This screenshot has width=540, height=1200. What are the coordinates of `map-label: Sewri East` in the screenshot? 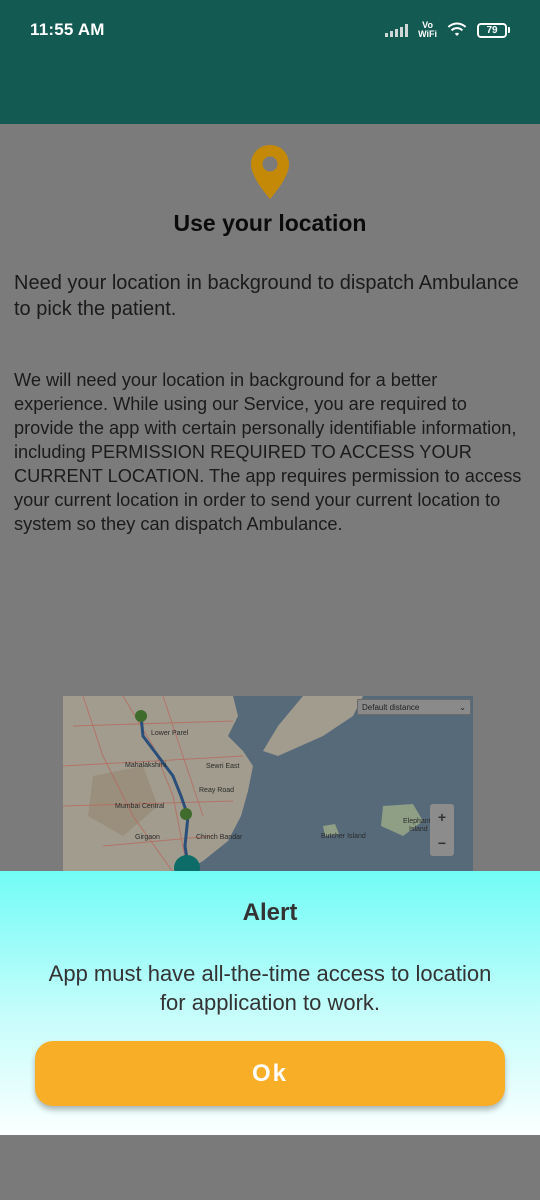 It's located at (223, 766).